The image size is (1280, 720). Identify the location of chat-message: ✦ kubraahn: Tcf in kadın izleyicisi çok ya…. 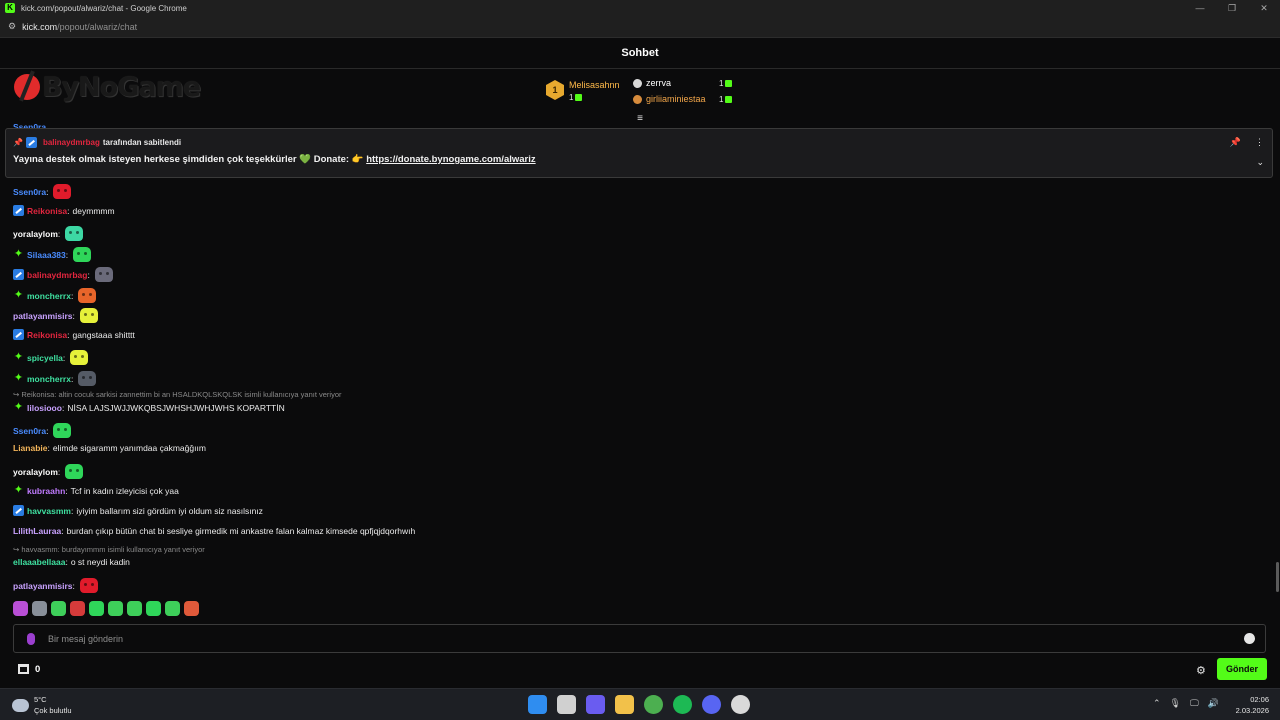
(96, 490).